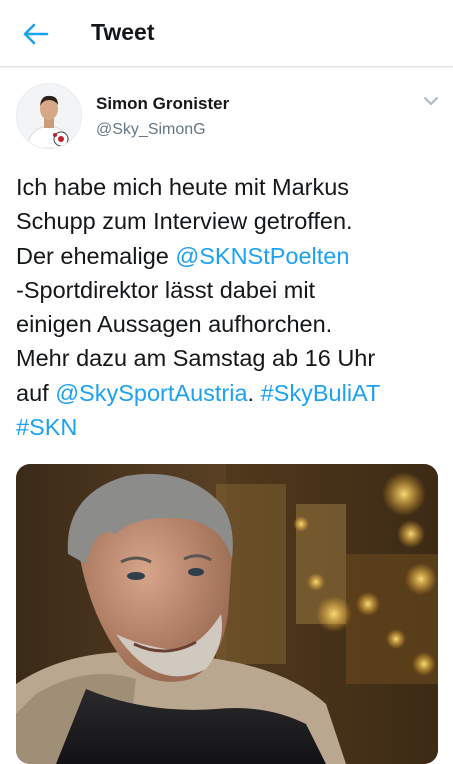 The image size is (453, 764). I want to click on tweet-text-line: auf, so click(36, 392).